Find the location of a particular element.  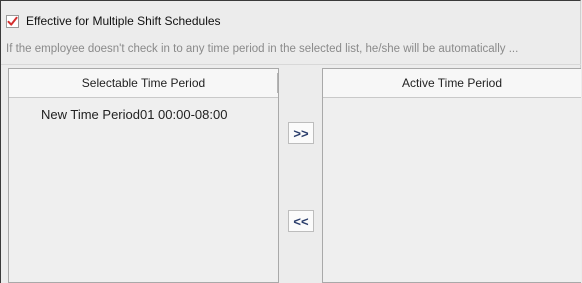

selectable-panel-header-label: Selectable Time Period is located at coordinates (143, 83).